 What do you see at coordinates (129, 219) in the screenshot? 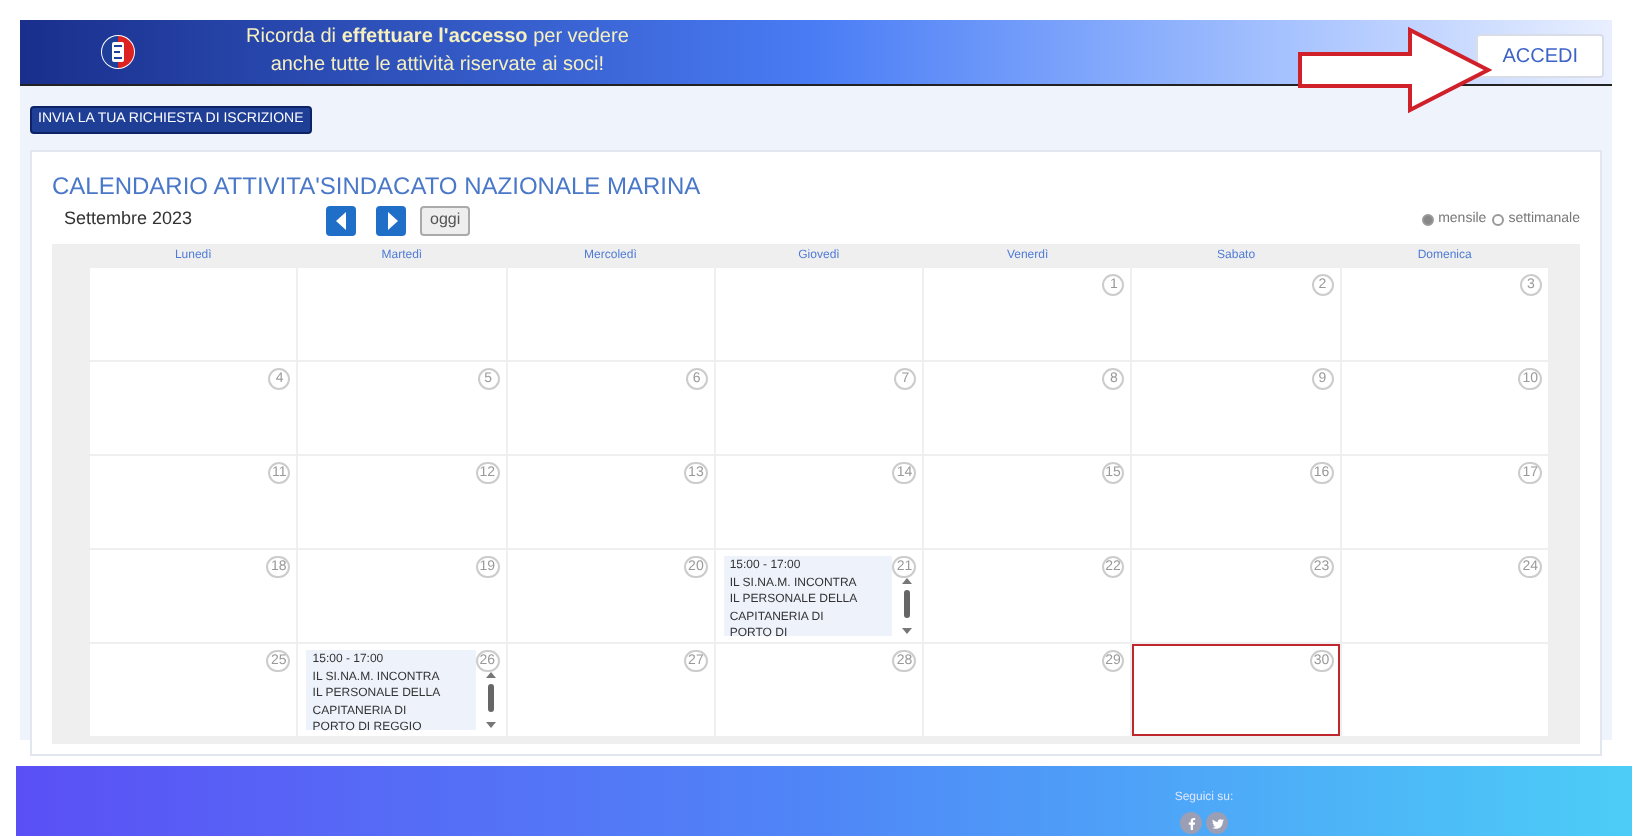
I see `month-label: Settembre 2023` at bounding box center [129, 219].